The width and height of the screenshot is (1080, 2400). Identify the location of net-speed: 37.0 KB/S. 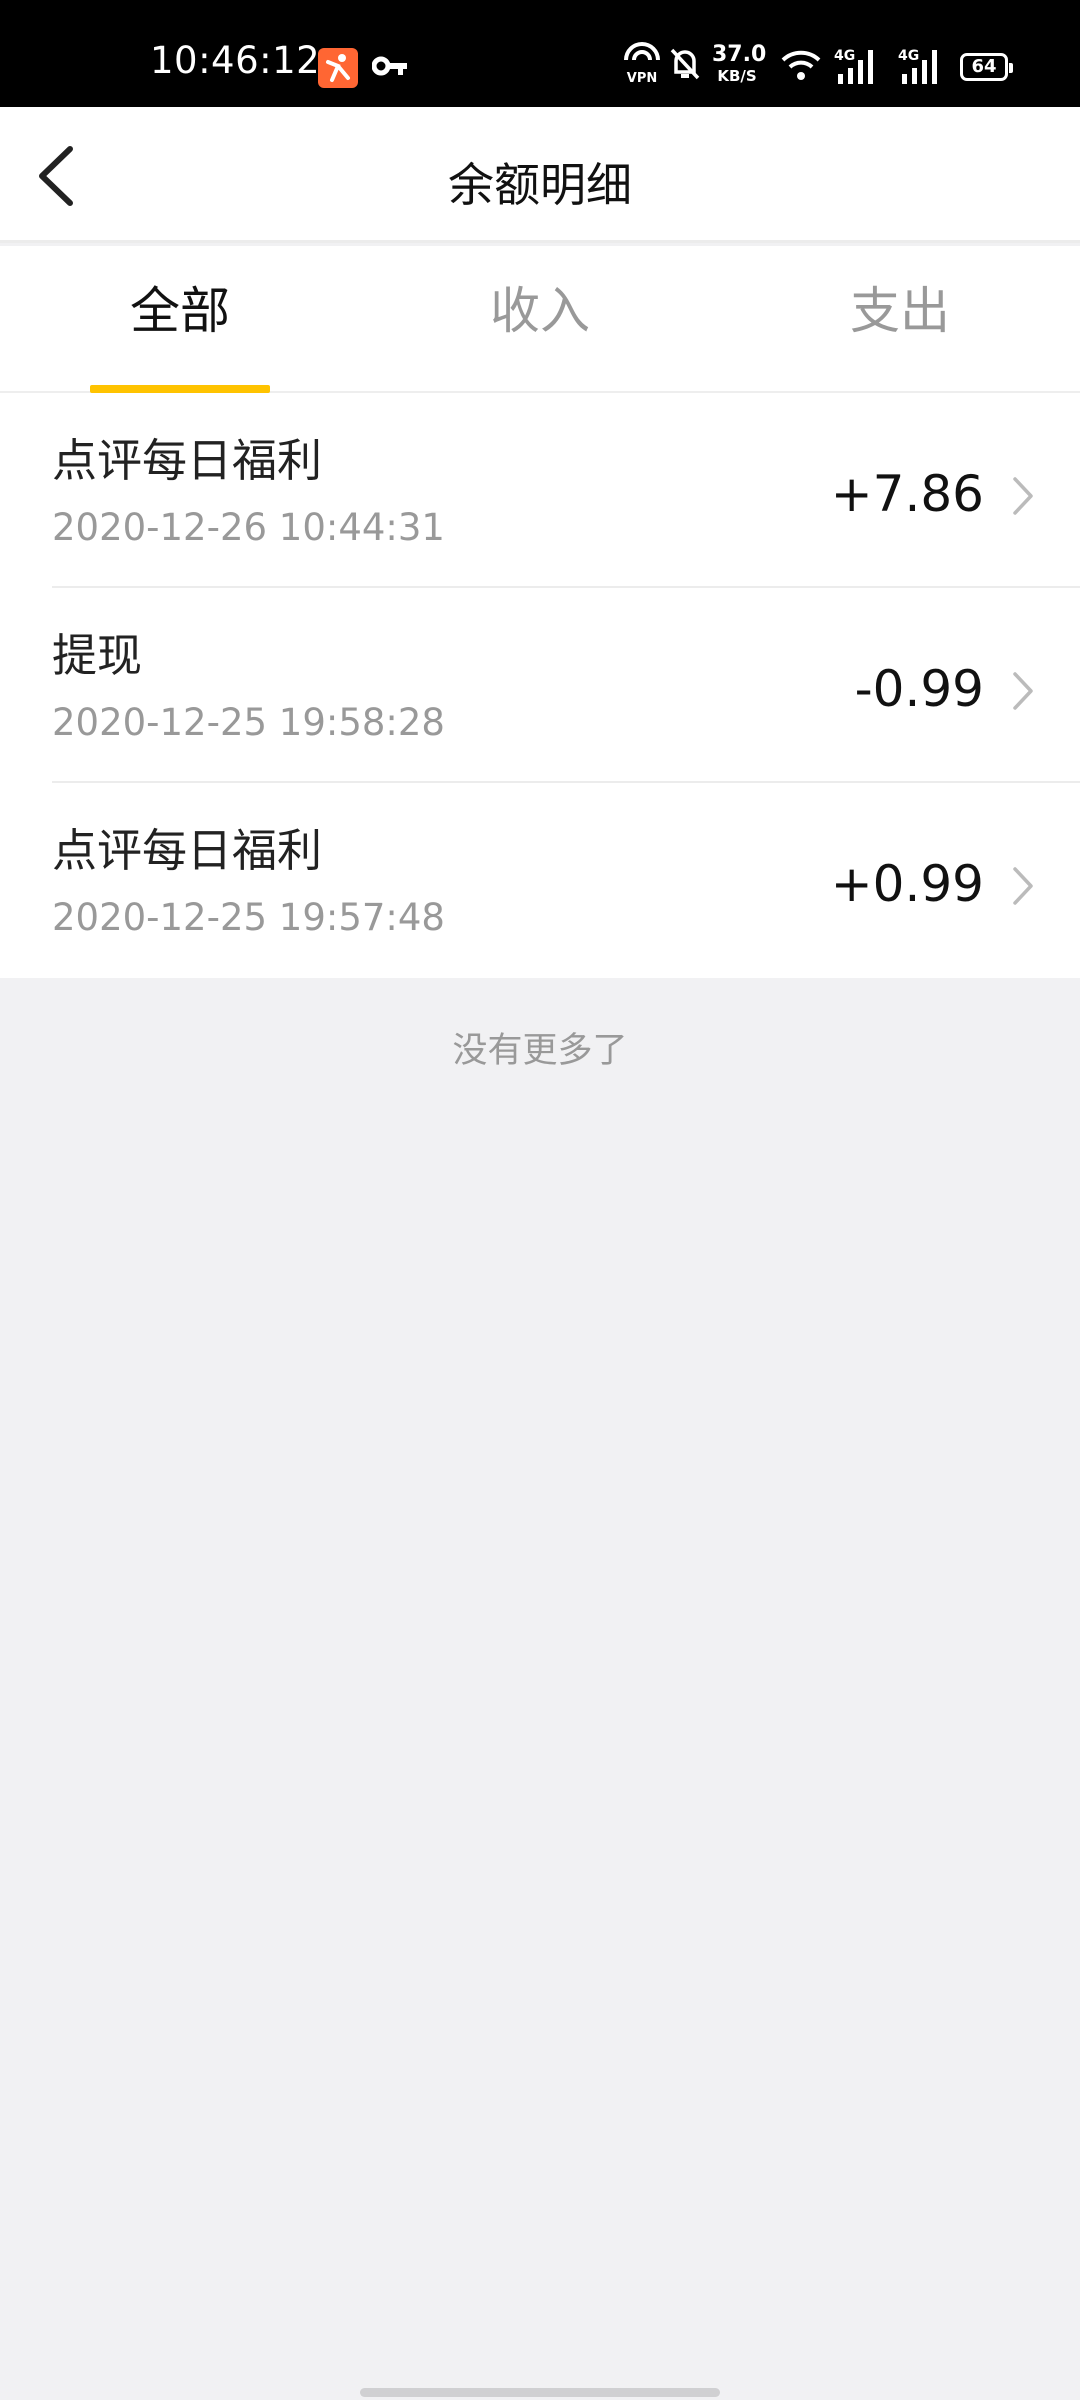
(739, 64).